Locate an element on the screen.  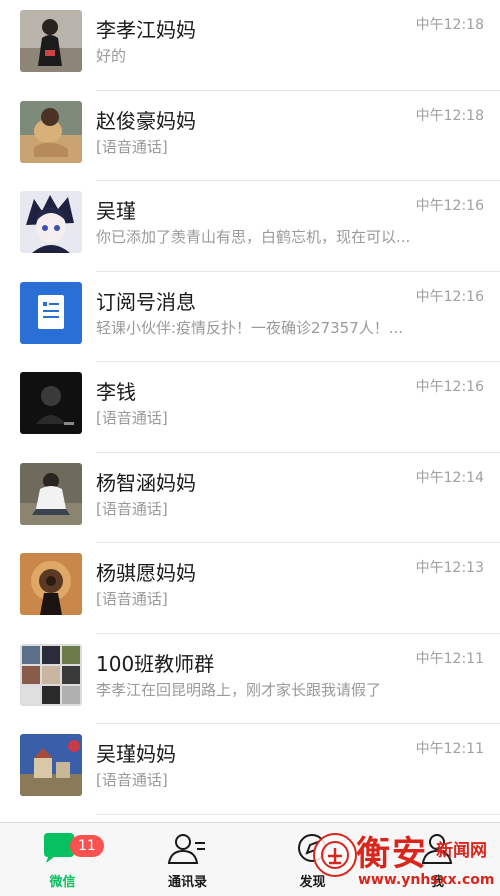
chat-item: 杨智涵妈妈 [语音通话] 中午12:14 is located at coordinates (250, 498).